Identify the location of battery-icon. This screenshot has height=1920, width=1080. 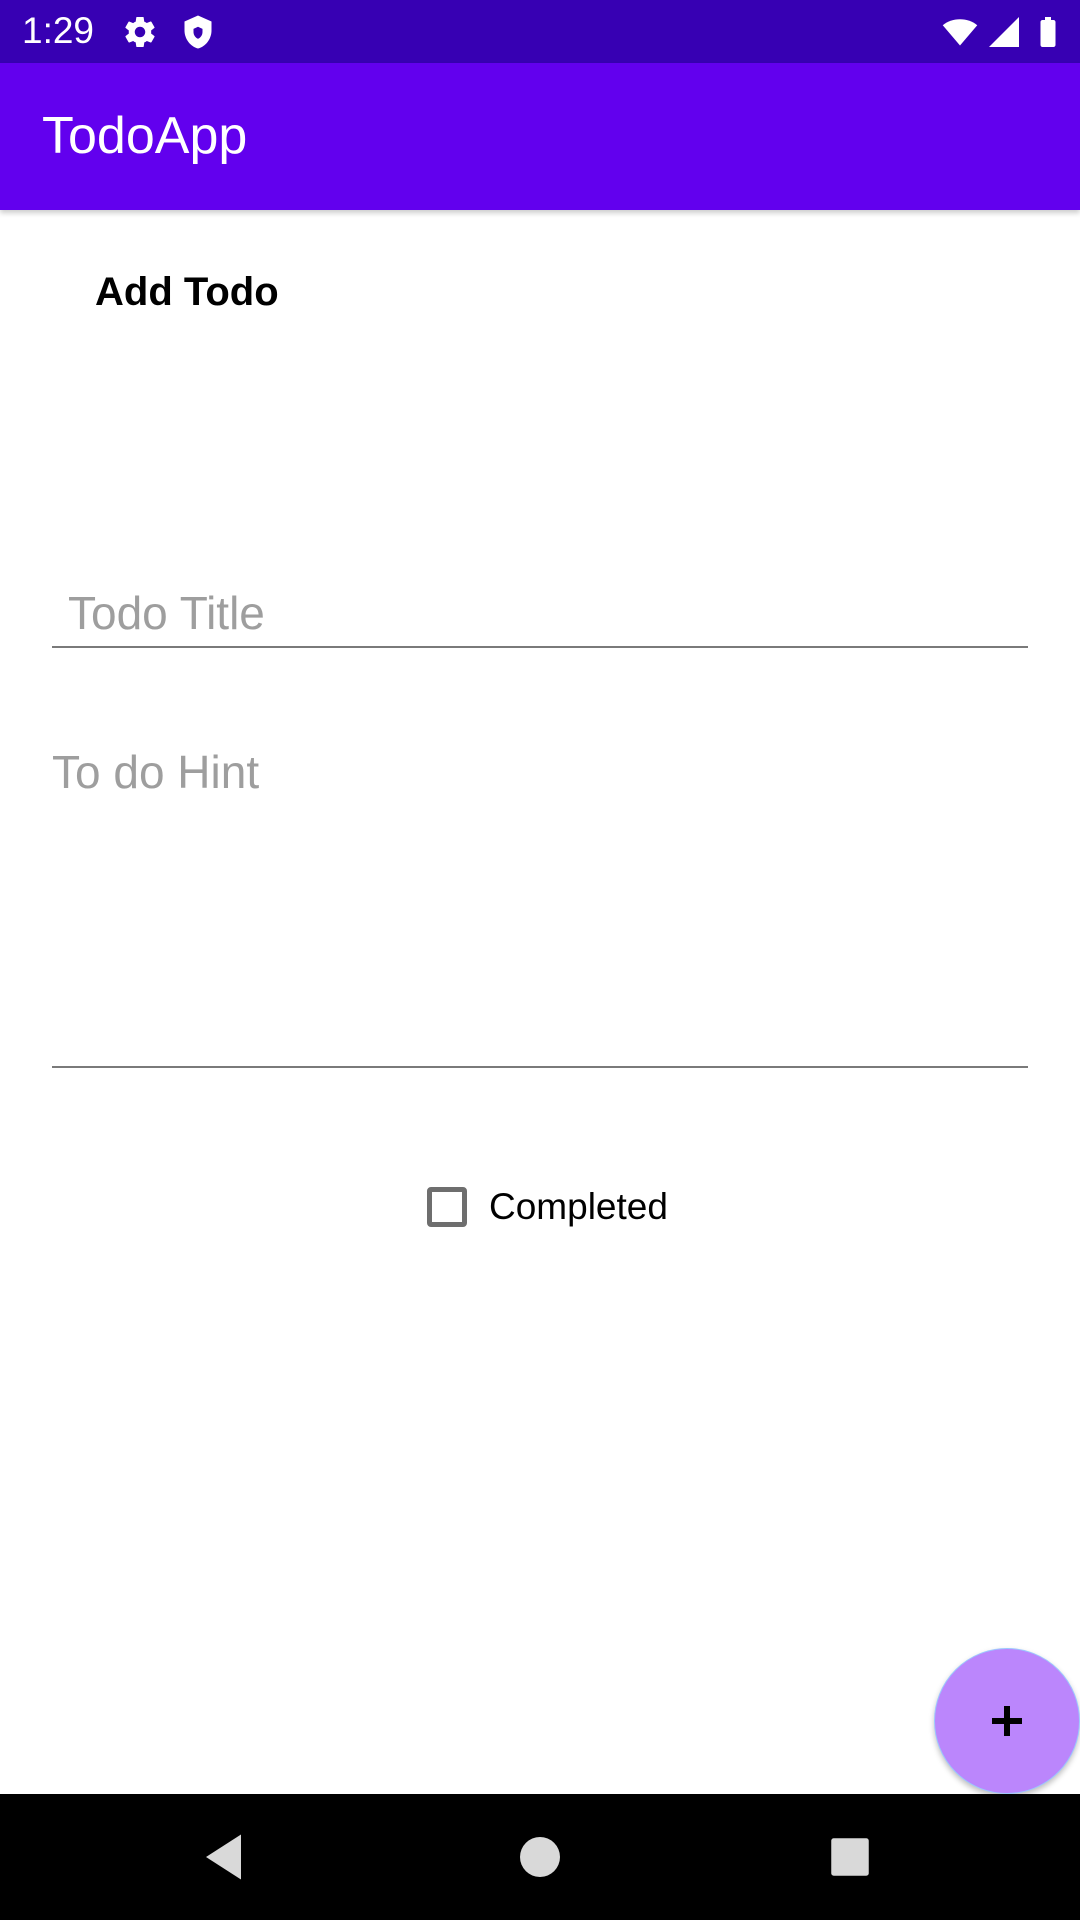
(1048, 32).